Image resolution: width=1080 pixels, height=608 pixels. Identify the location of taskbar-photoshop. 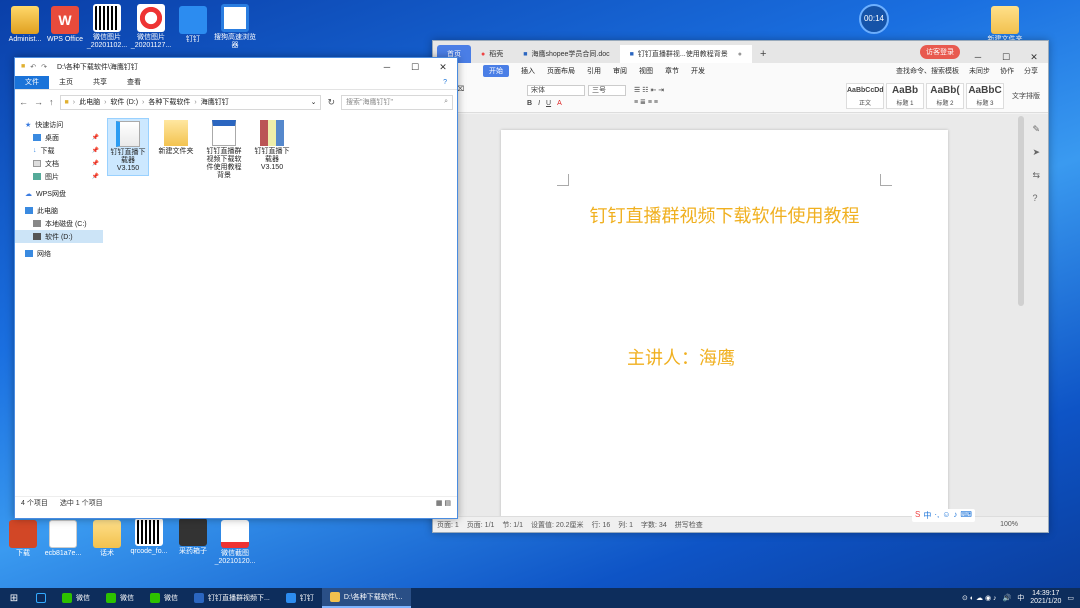
(41, 598).